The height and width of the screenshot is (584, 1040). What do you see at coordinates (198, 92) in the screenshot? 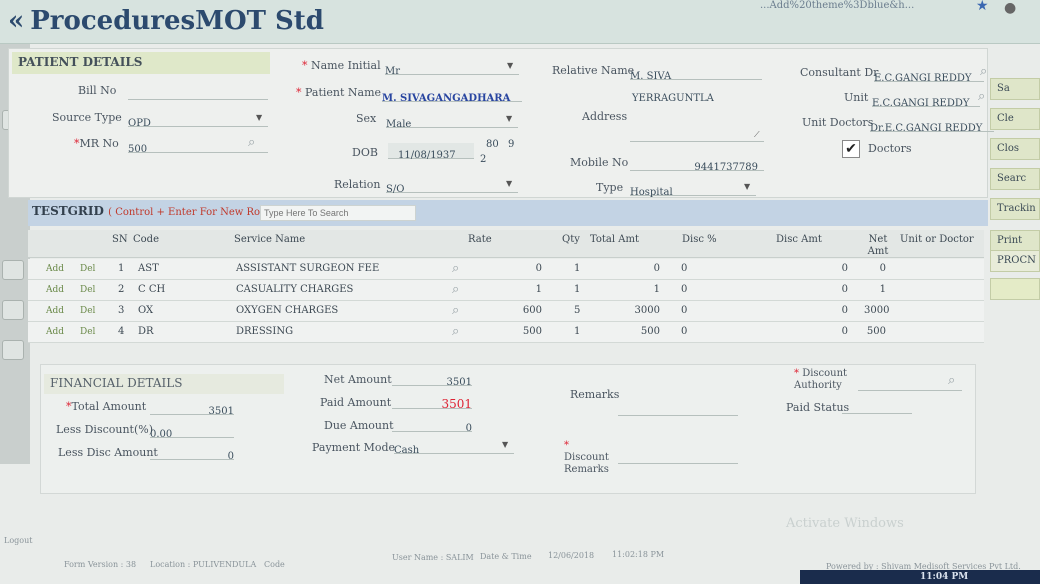
I see `bill-no-input` at bounding box center [198, 92].